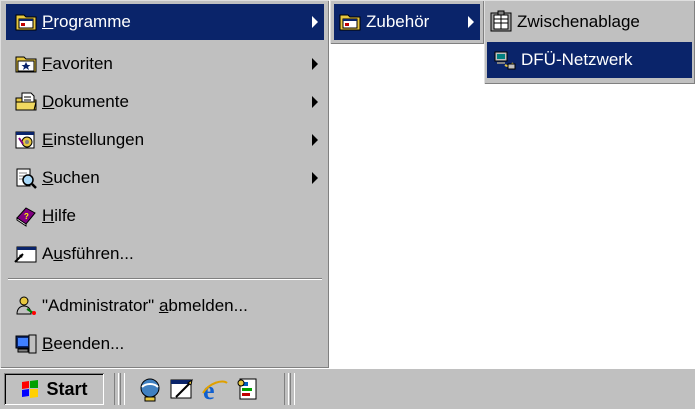 The width and height of the screenshot is (695, 409). I want to click on programs-item-label: Zubehör, so click(398, 21).